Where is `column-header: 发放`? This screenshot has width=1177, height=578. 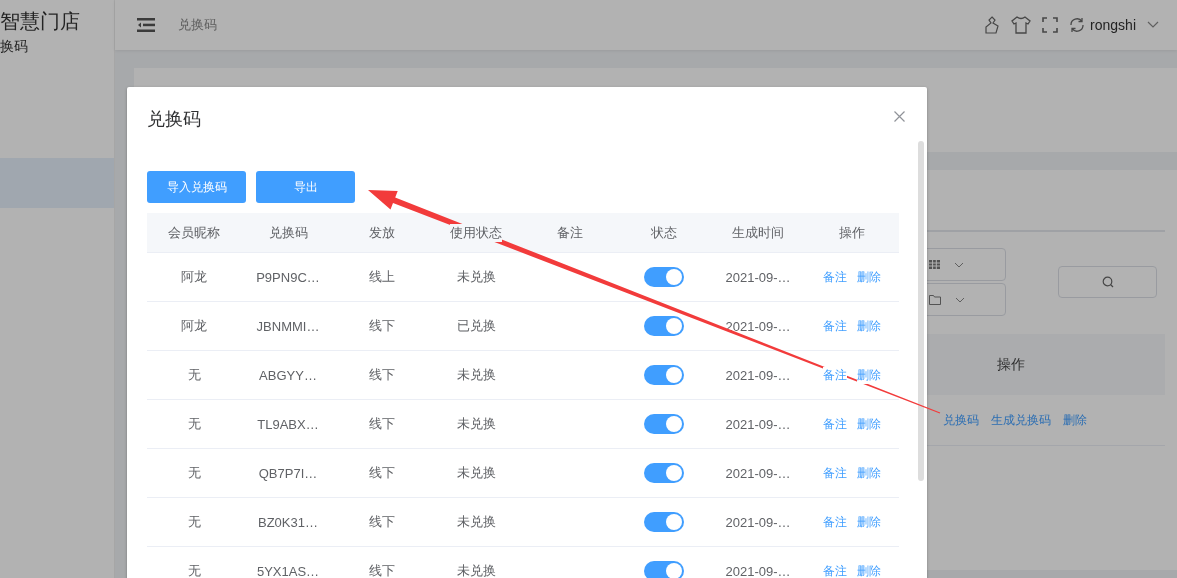
column-header: 发放 is located at coordinates (382, 232).